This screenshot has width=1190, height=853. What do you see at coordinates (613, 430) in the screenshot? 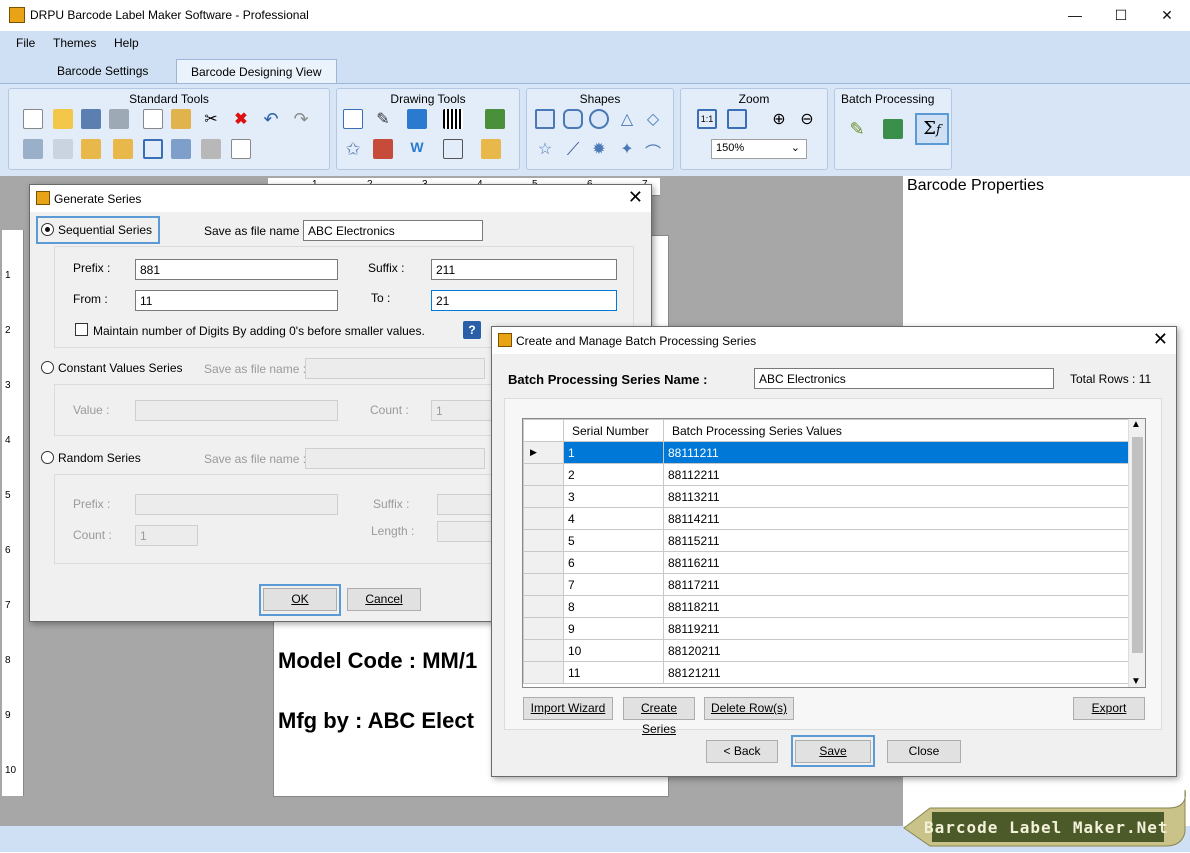
I see `col-serial-number: Serial Number` at bounding box center [613, 430].